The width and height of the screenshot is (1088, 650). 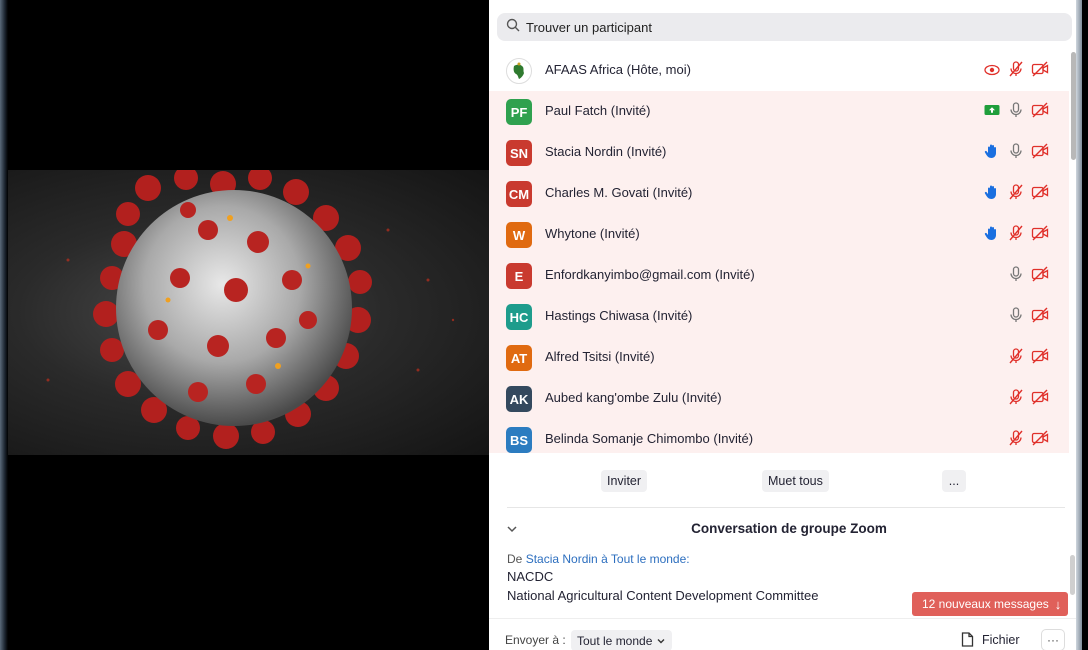 What do you see at coordinates (786, 507) in the screenshot?
I see `divider` at bounding box center [786, 507].